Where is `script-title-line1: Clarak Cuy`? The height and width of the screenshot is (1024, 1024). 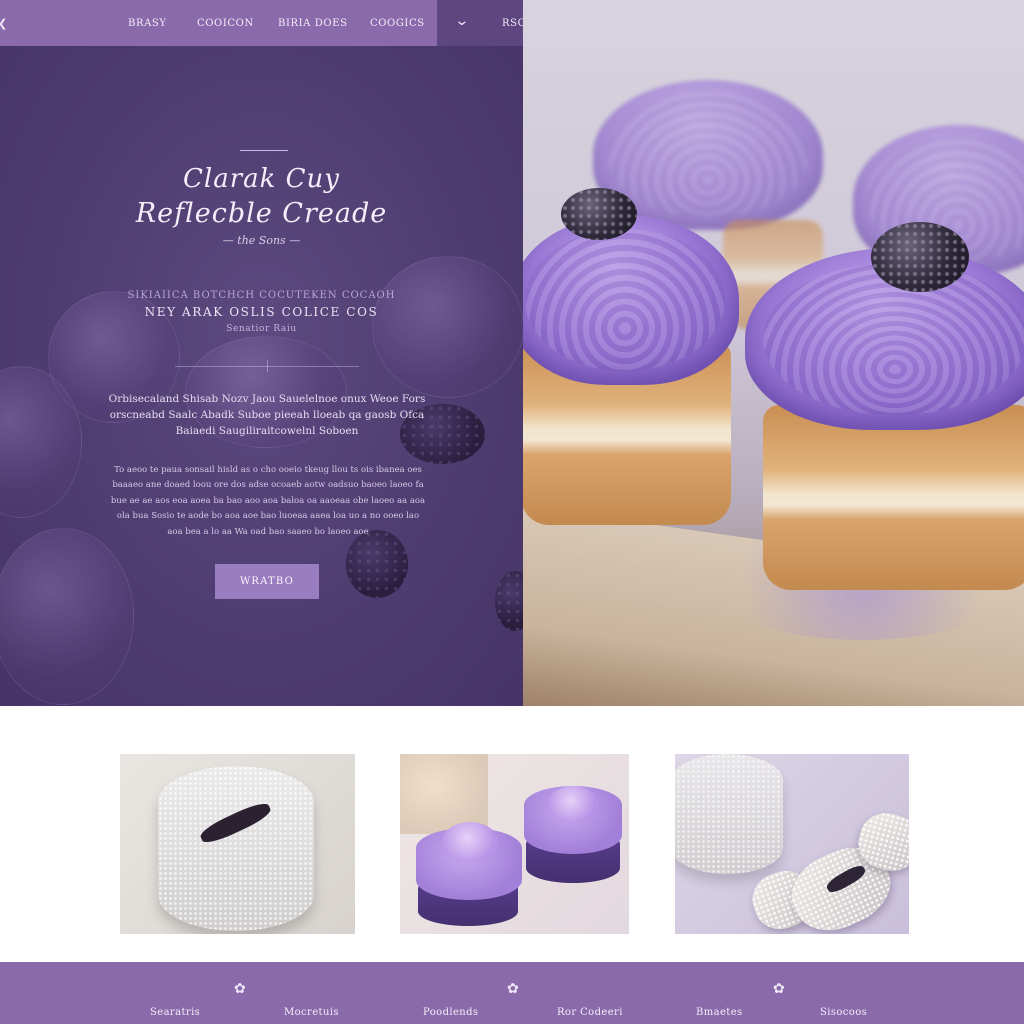
script-title-line1: Clarak Cuy is located at coordinates (261, 179).